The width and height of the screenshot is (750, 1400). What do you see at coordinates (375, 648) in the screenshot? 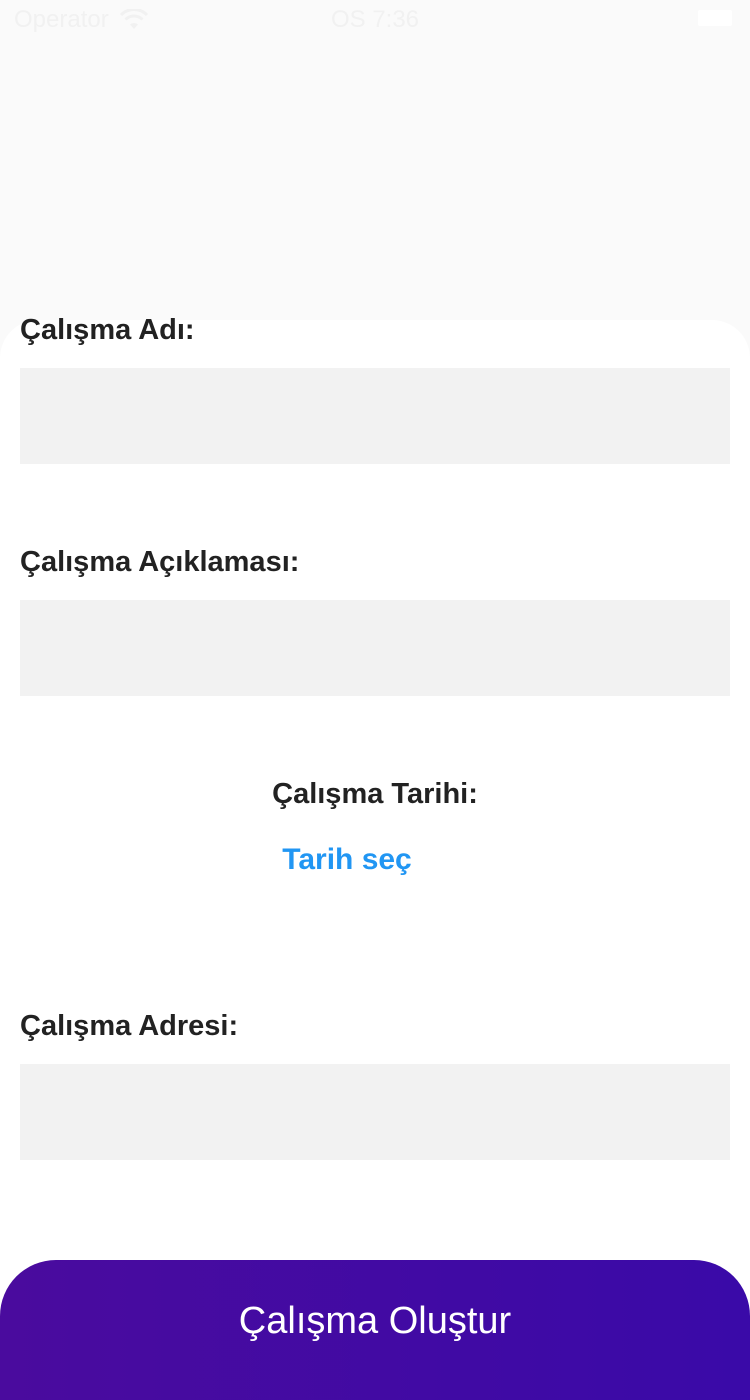
I see `description-input` at bounding box center [375, 648].